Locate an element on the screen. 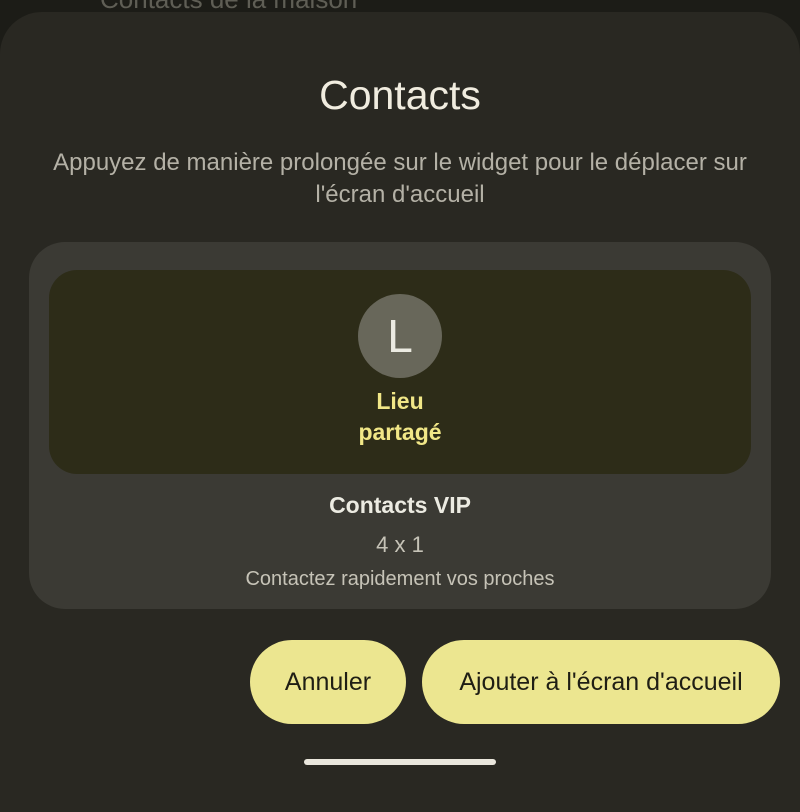 This screenshot has height=812, width=800. contact-name: Lieu partagé is located at coordinates (400, 417).